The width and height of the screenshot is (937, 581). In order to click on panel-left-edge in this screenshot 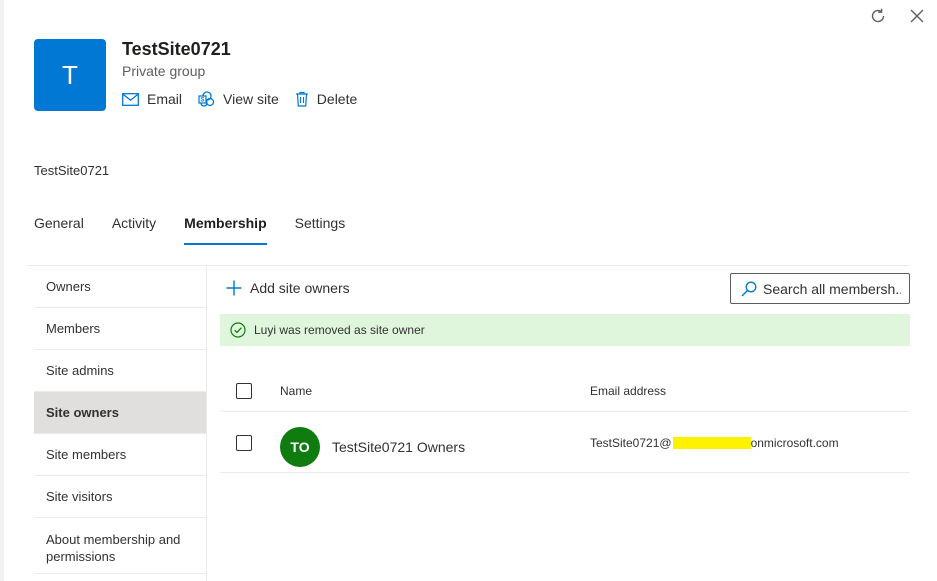, I will do `click(2, 290)`.